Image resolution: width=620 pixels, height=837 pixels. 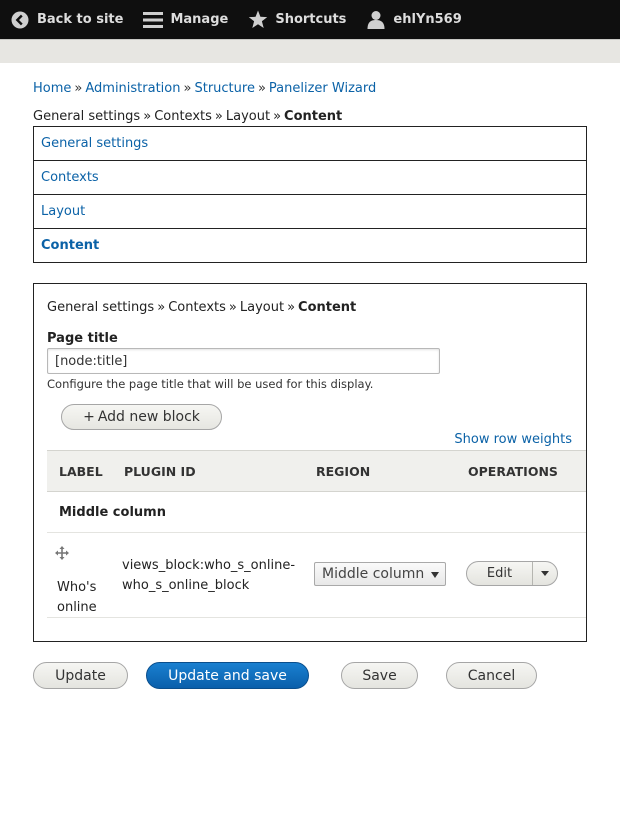 What do you see at coordinates (20, 20) in the screenshot?
I see `back-arrow-icon` at bounding box center [20, 20].